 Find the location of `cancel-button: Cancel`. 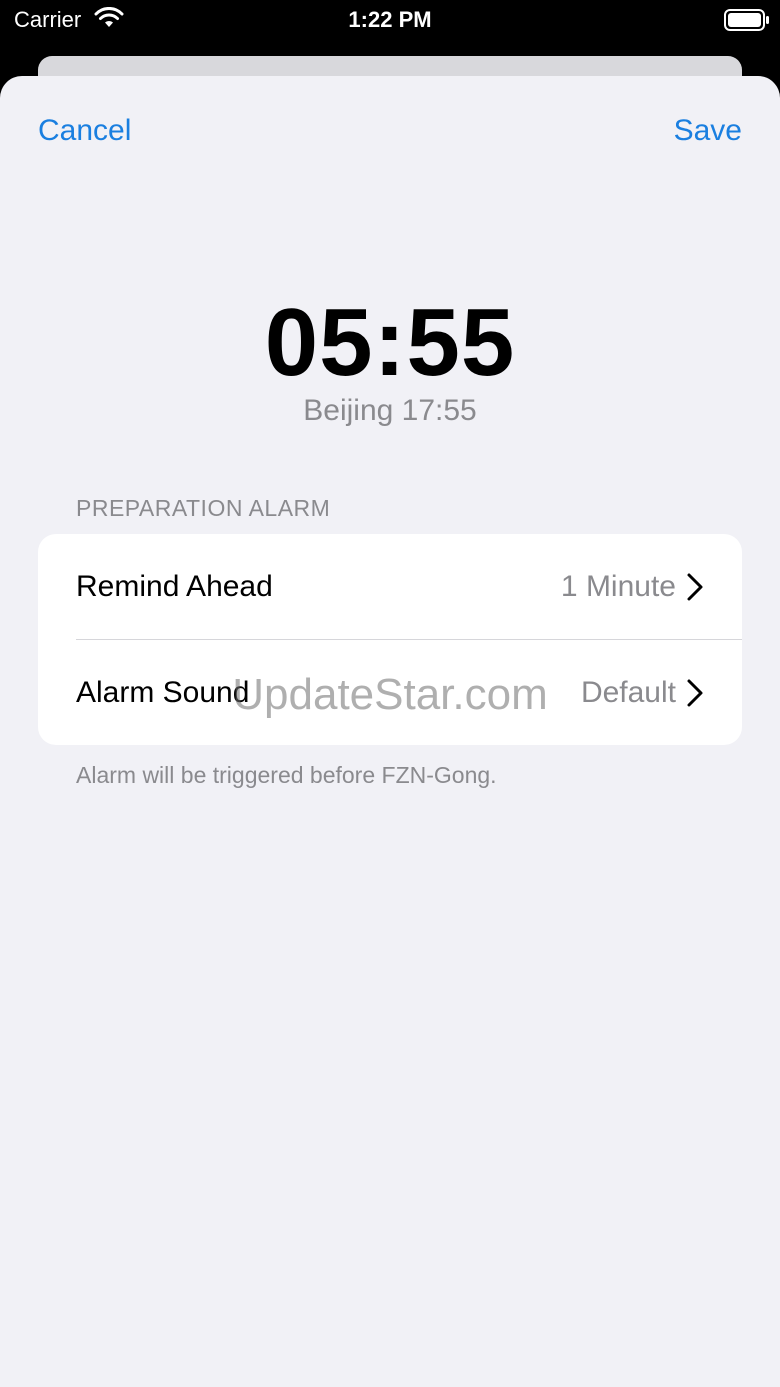

cancel-button: Cancel is located at coordinates (84, 131).